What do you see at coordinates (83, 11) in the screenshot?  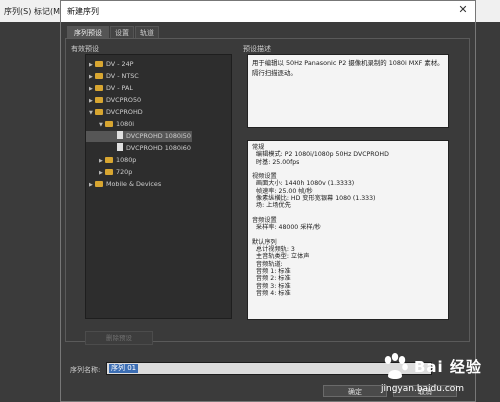 I see `dialog-title: 新建序列` at bounding box center [83, 11].